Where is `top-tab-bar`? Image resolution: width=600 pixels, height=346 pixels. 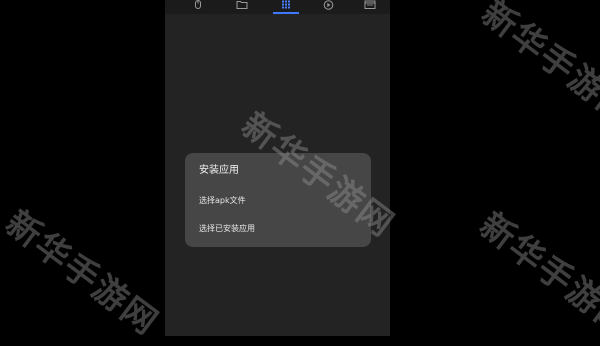
top-tab-bar is located at coordinates (277, 7).